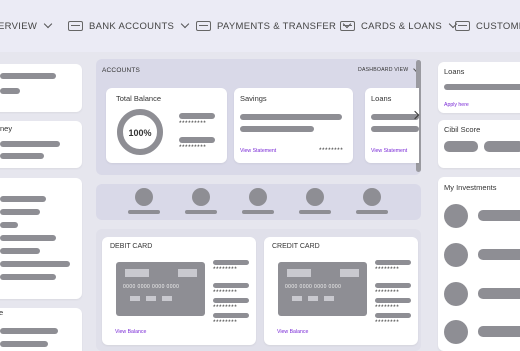  I want to click on nav-payments-label: PAYMENTS & TRANSFER, so click(277, 26).